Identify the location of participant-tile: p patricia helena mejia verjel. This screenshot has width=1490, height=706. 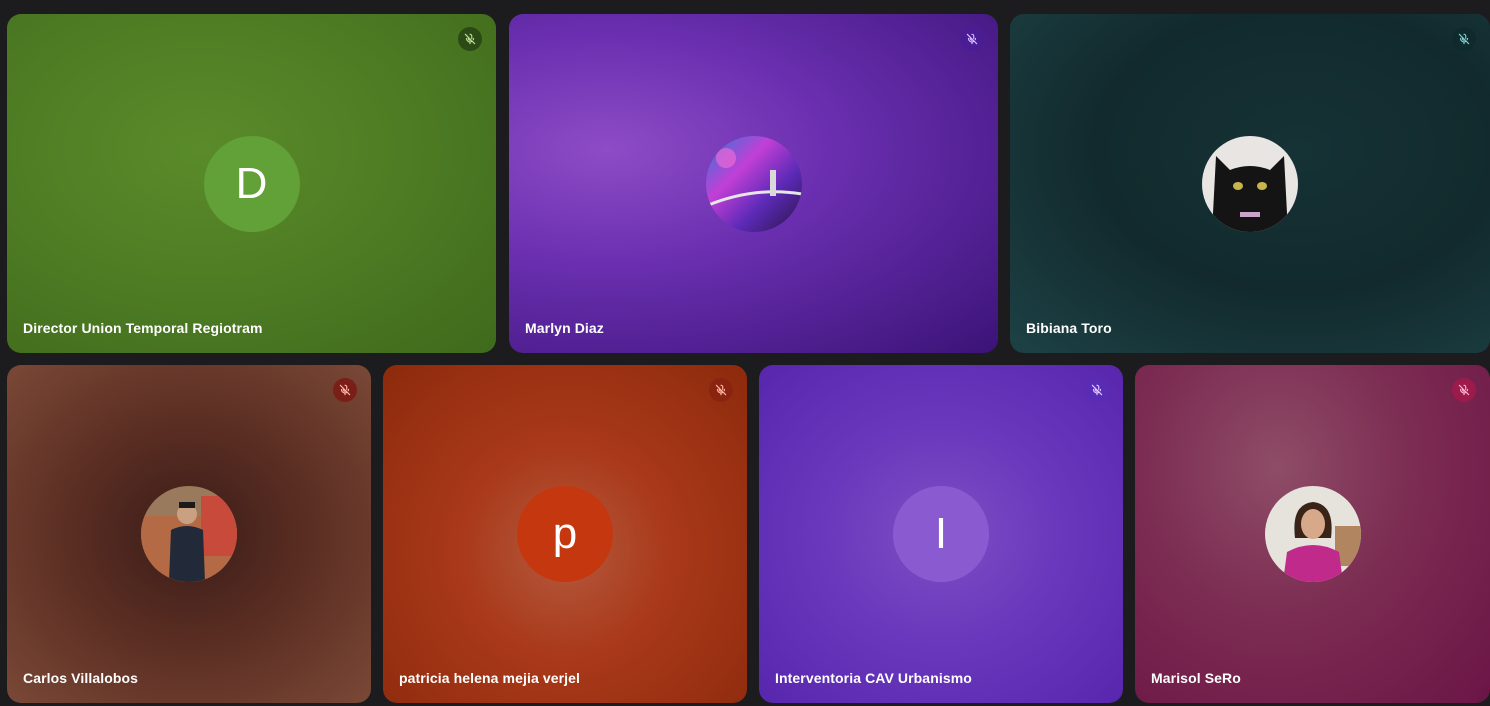
(565, 534).